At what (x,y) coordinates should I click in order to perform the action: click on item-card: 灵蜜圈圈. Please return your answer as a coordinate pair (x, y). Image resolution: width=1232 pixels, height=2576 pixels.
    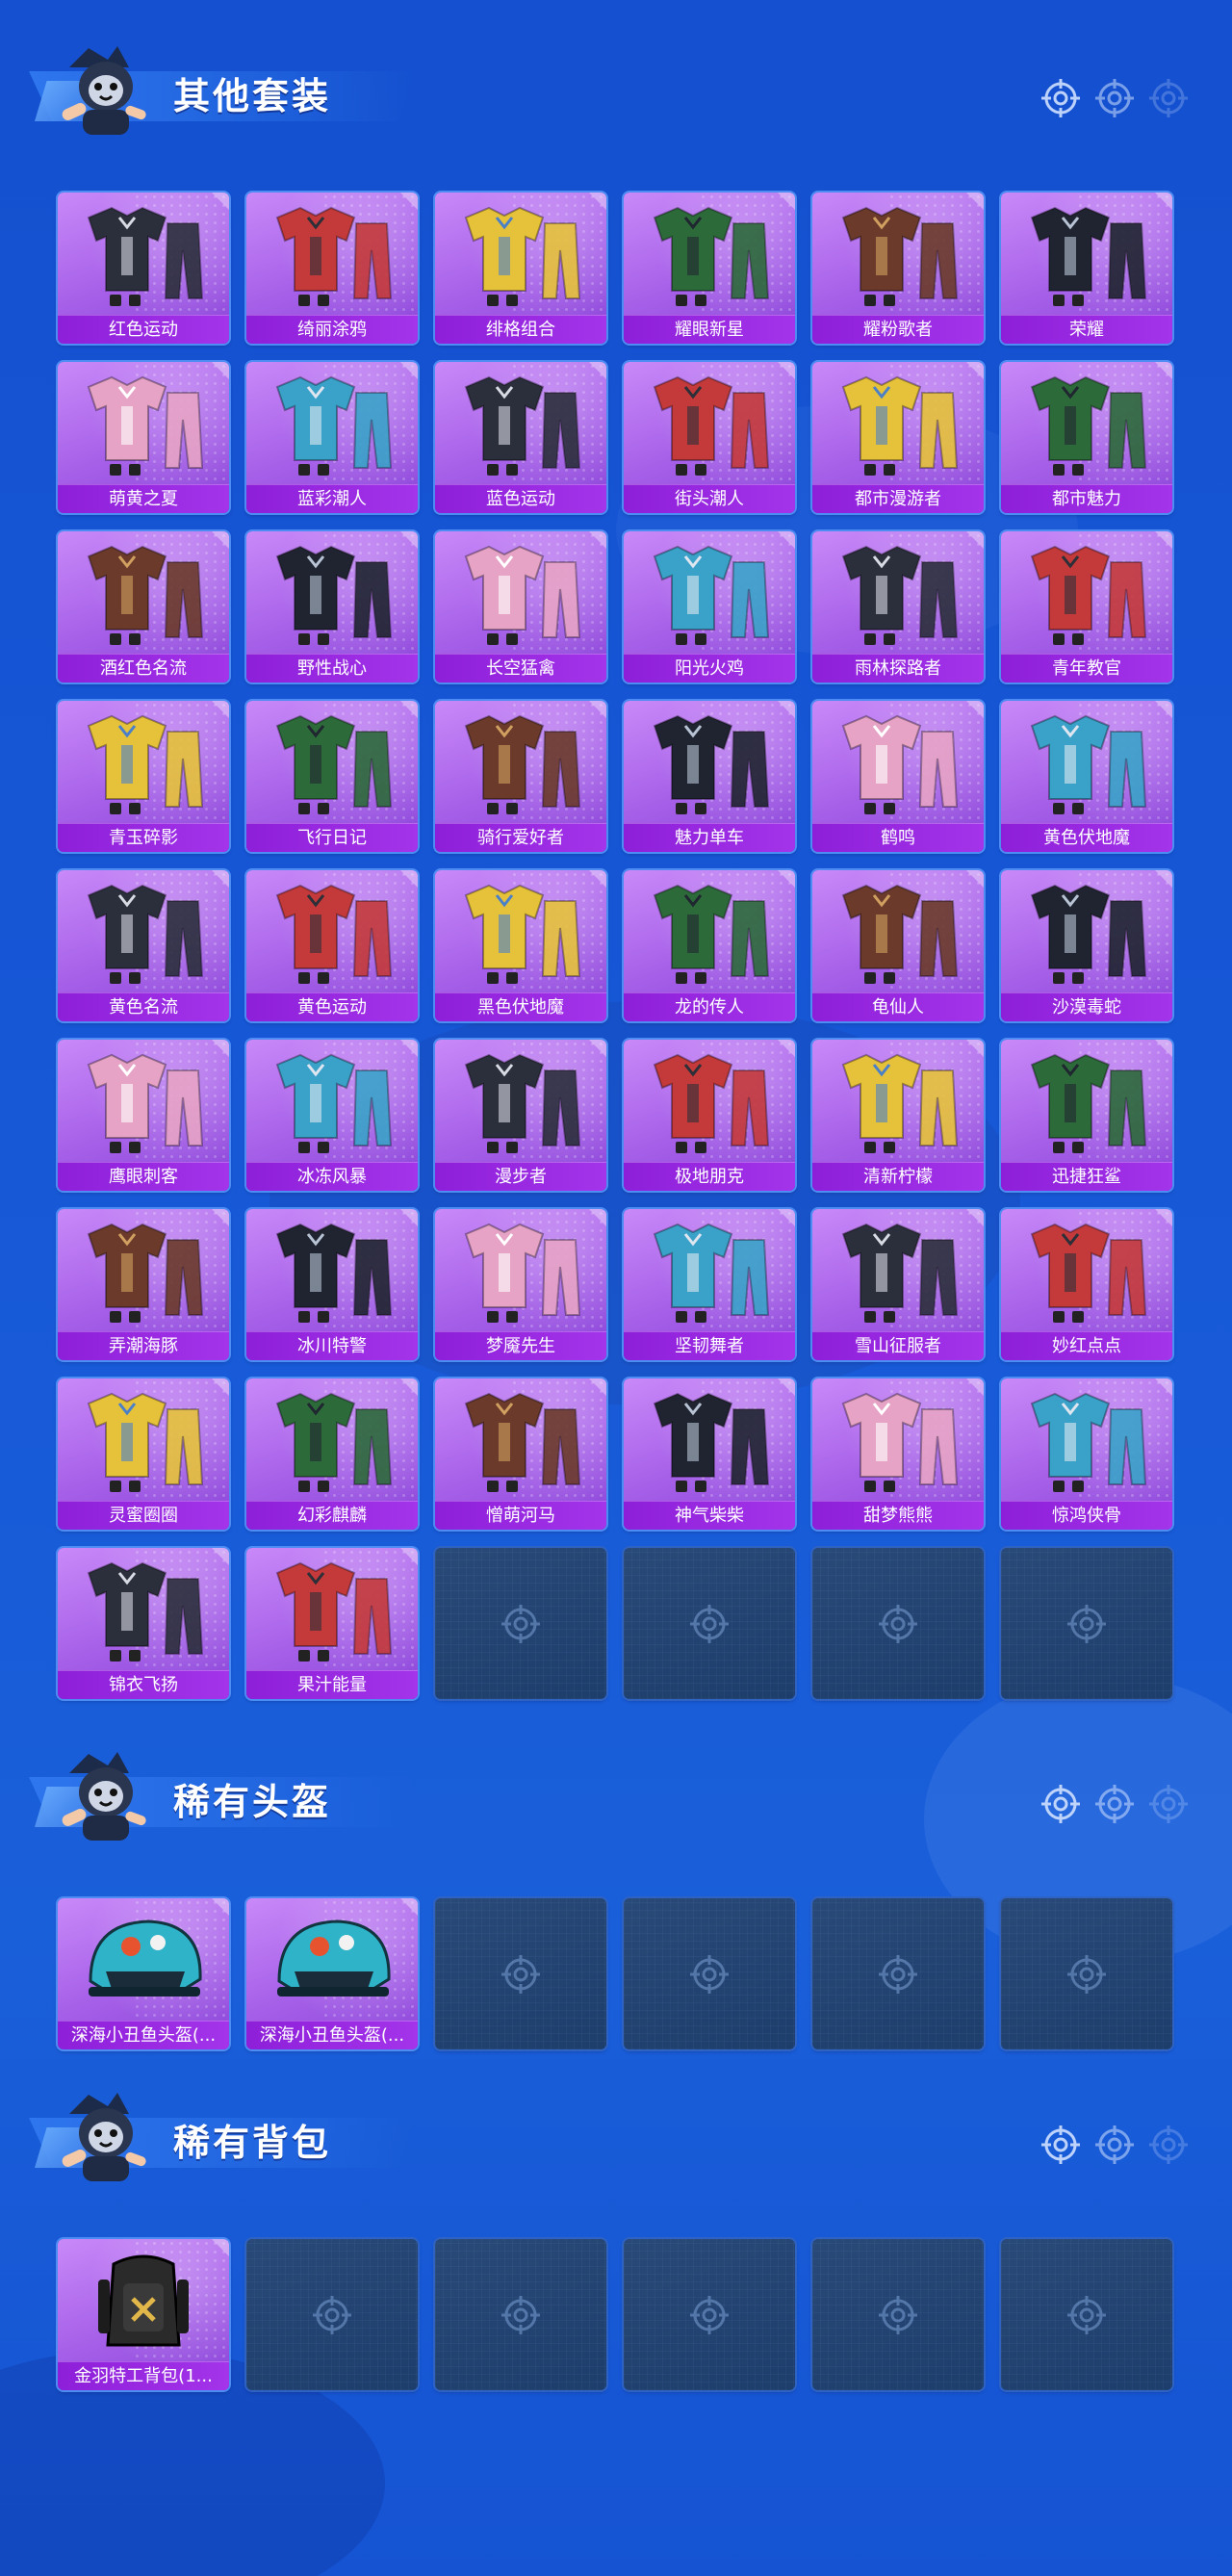
    Looking at the image, I should click on (143, 1454).